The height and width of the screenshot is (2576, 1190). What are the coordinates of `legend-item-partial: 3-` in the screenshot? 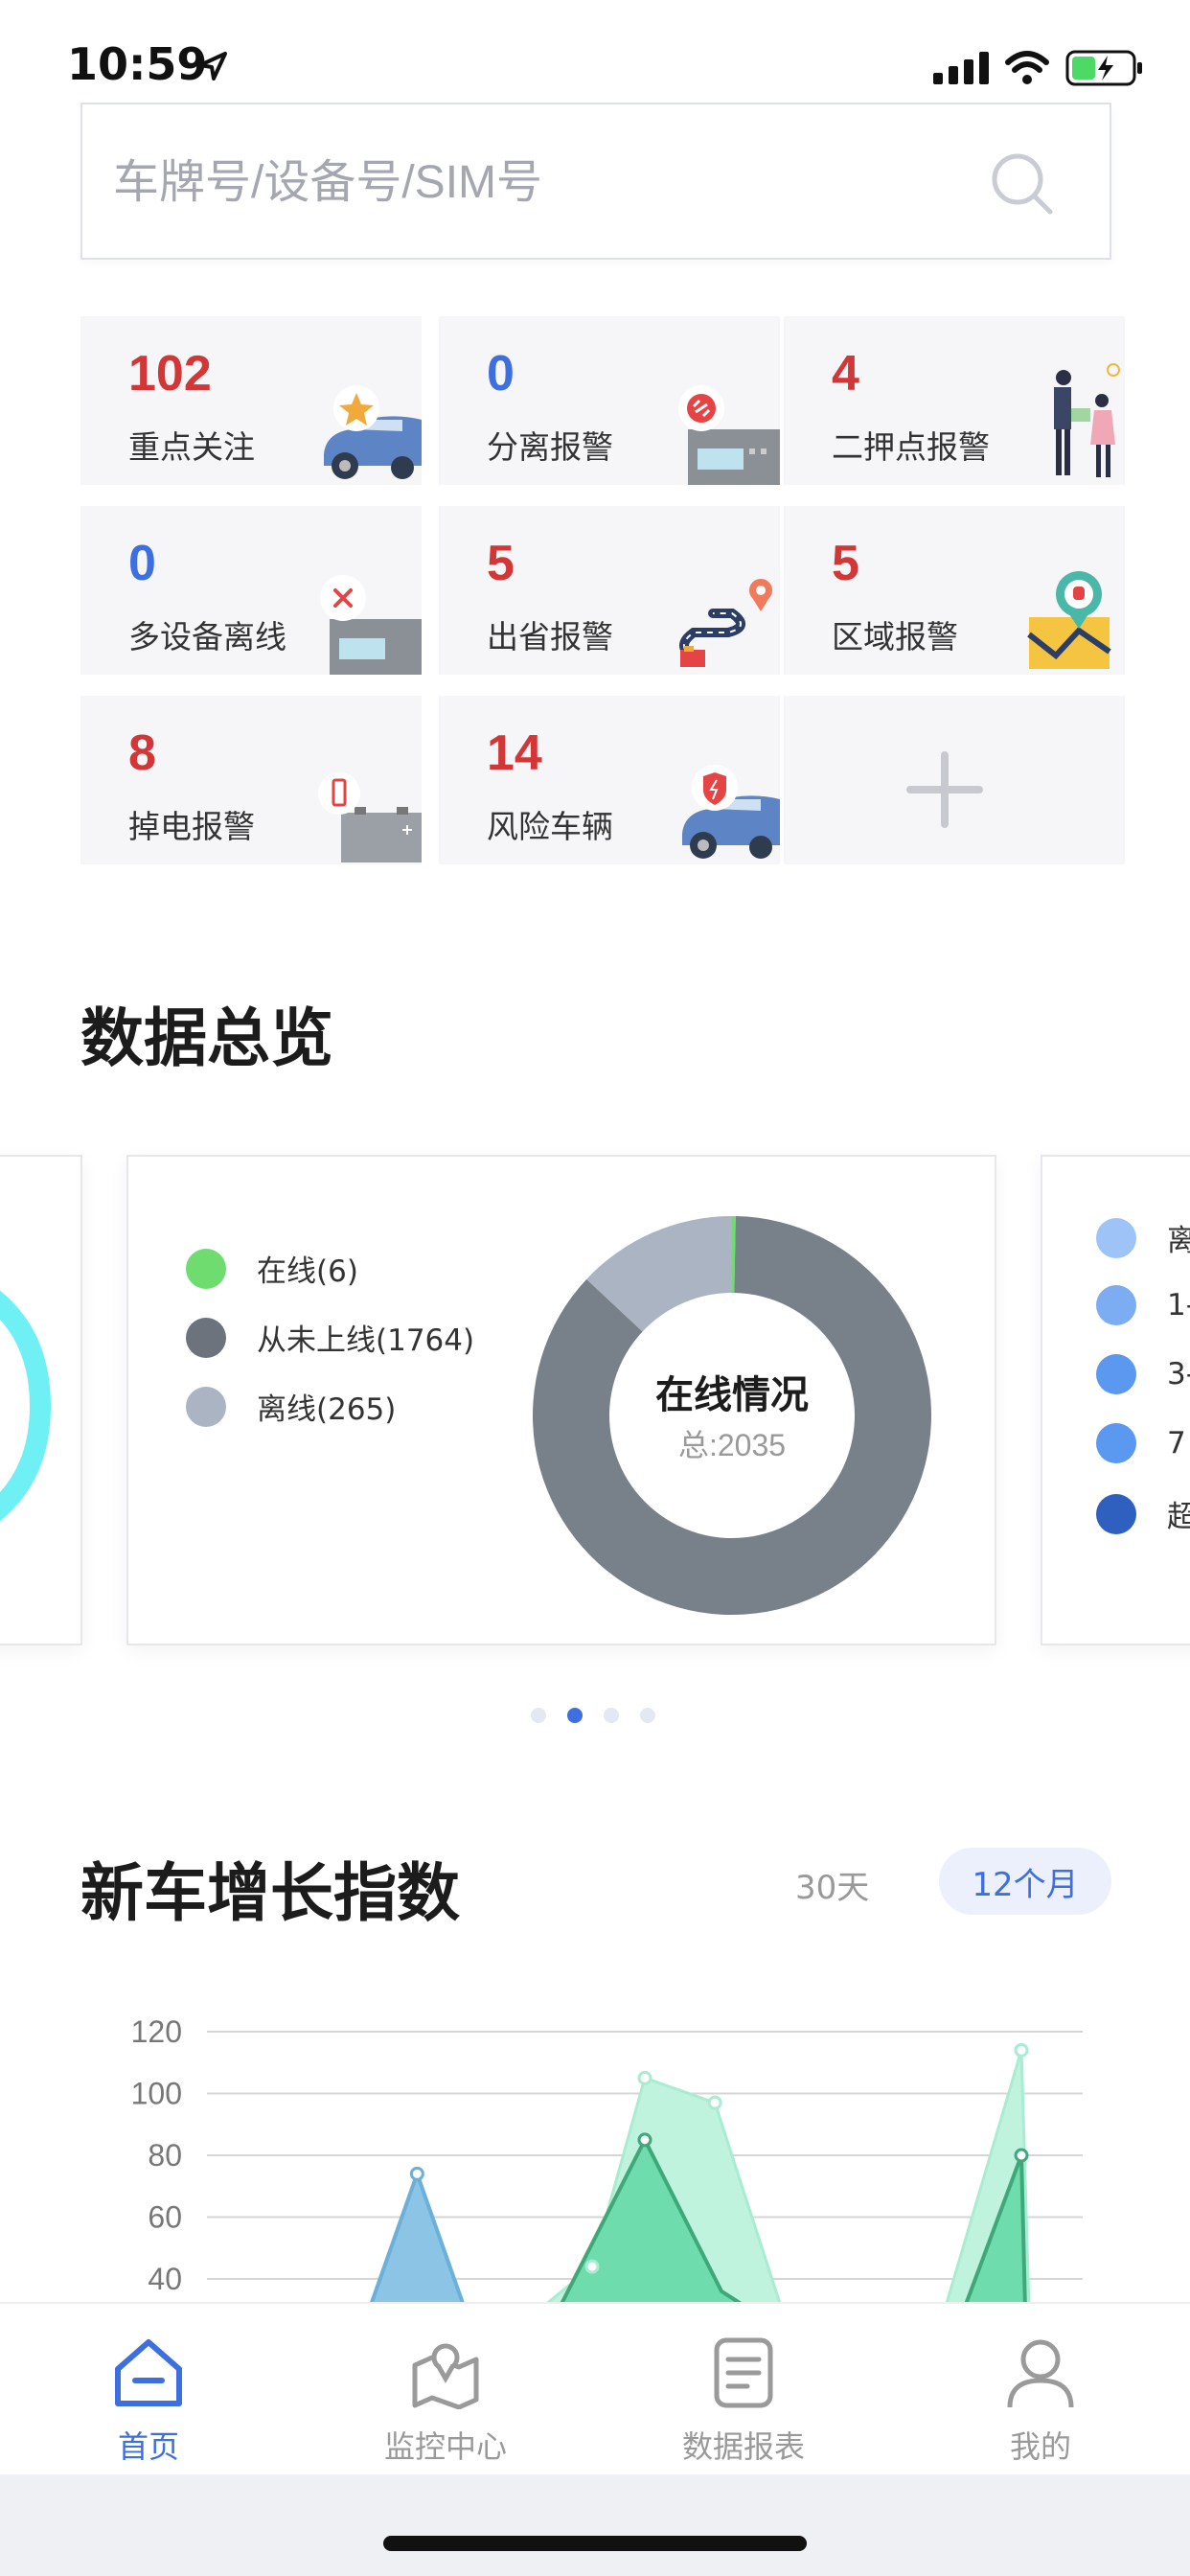 It's located at (1143, 1374).